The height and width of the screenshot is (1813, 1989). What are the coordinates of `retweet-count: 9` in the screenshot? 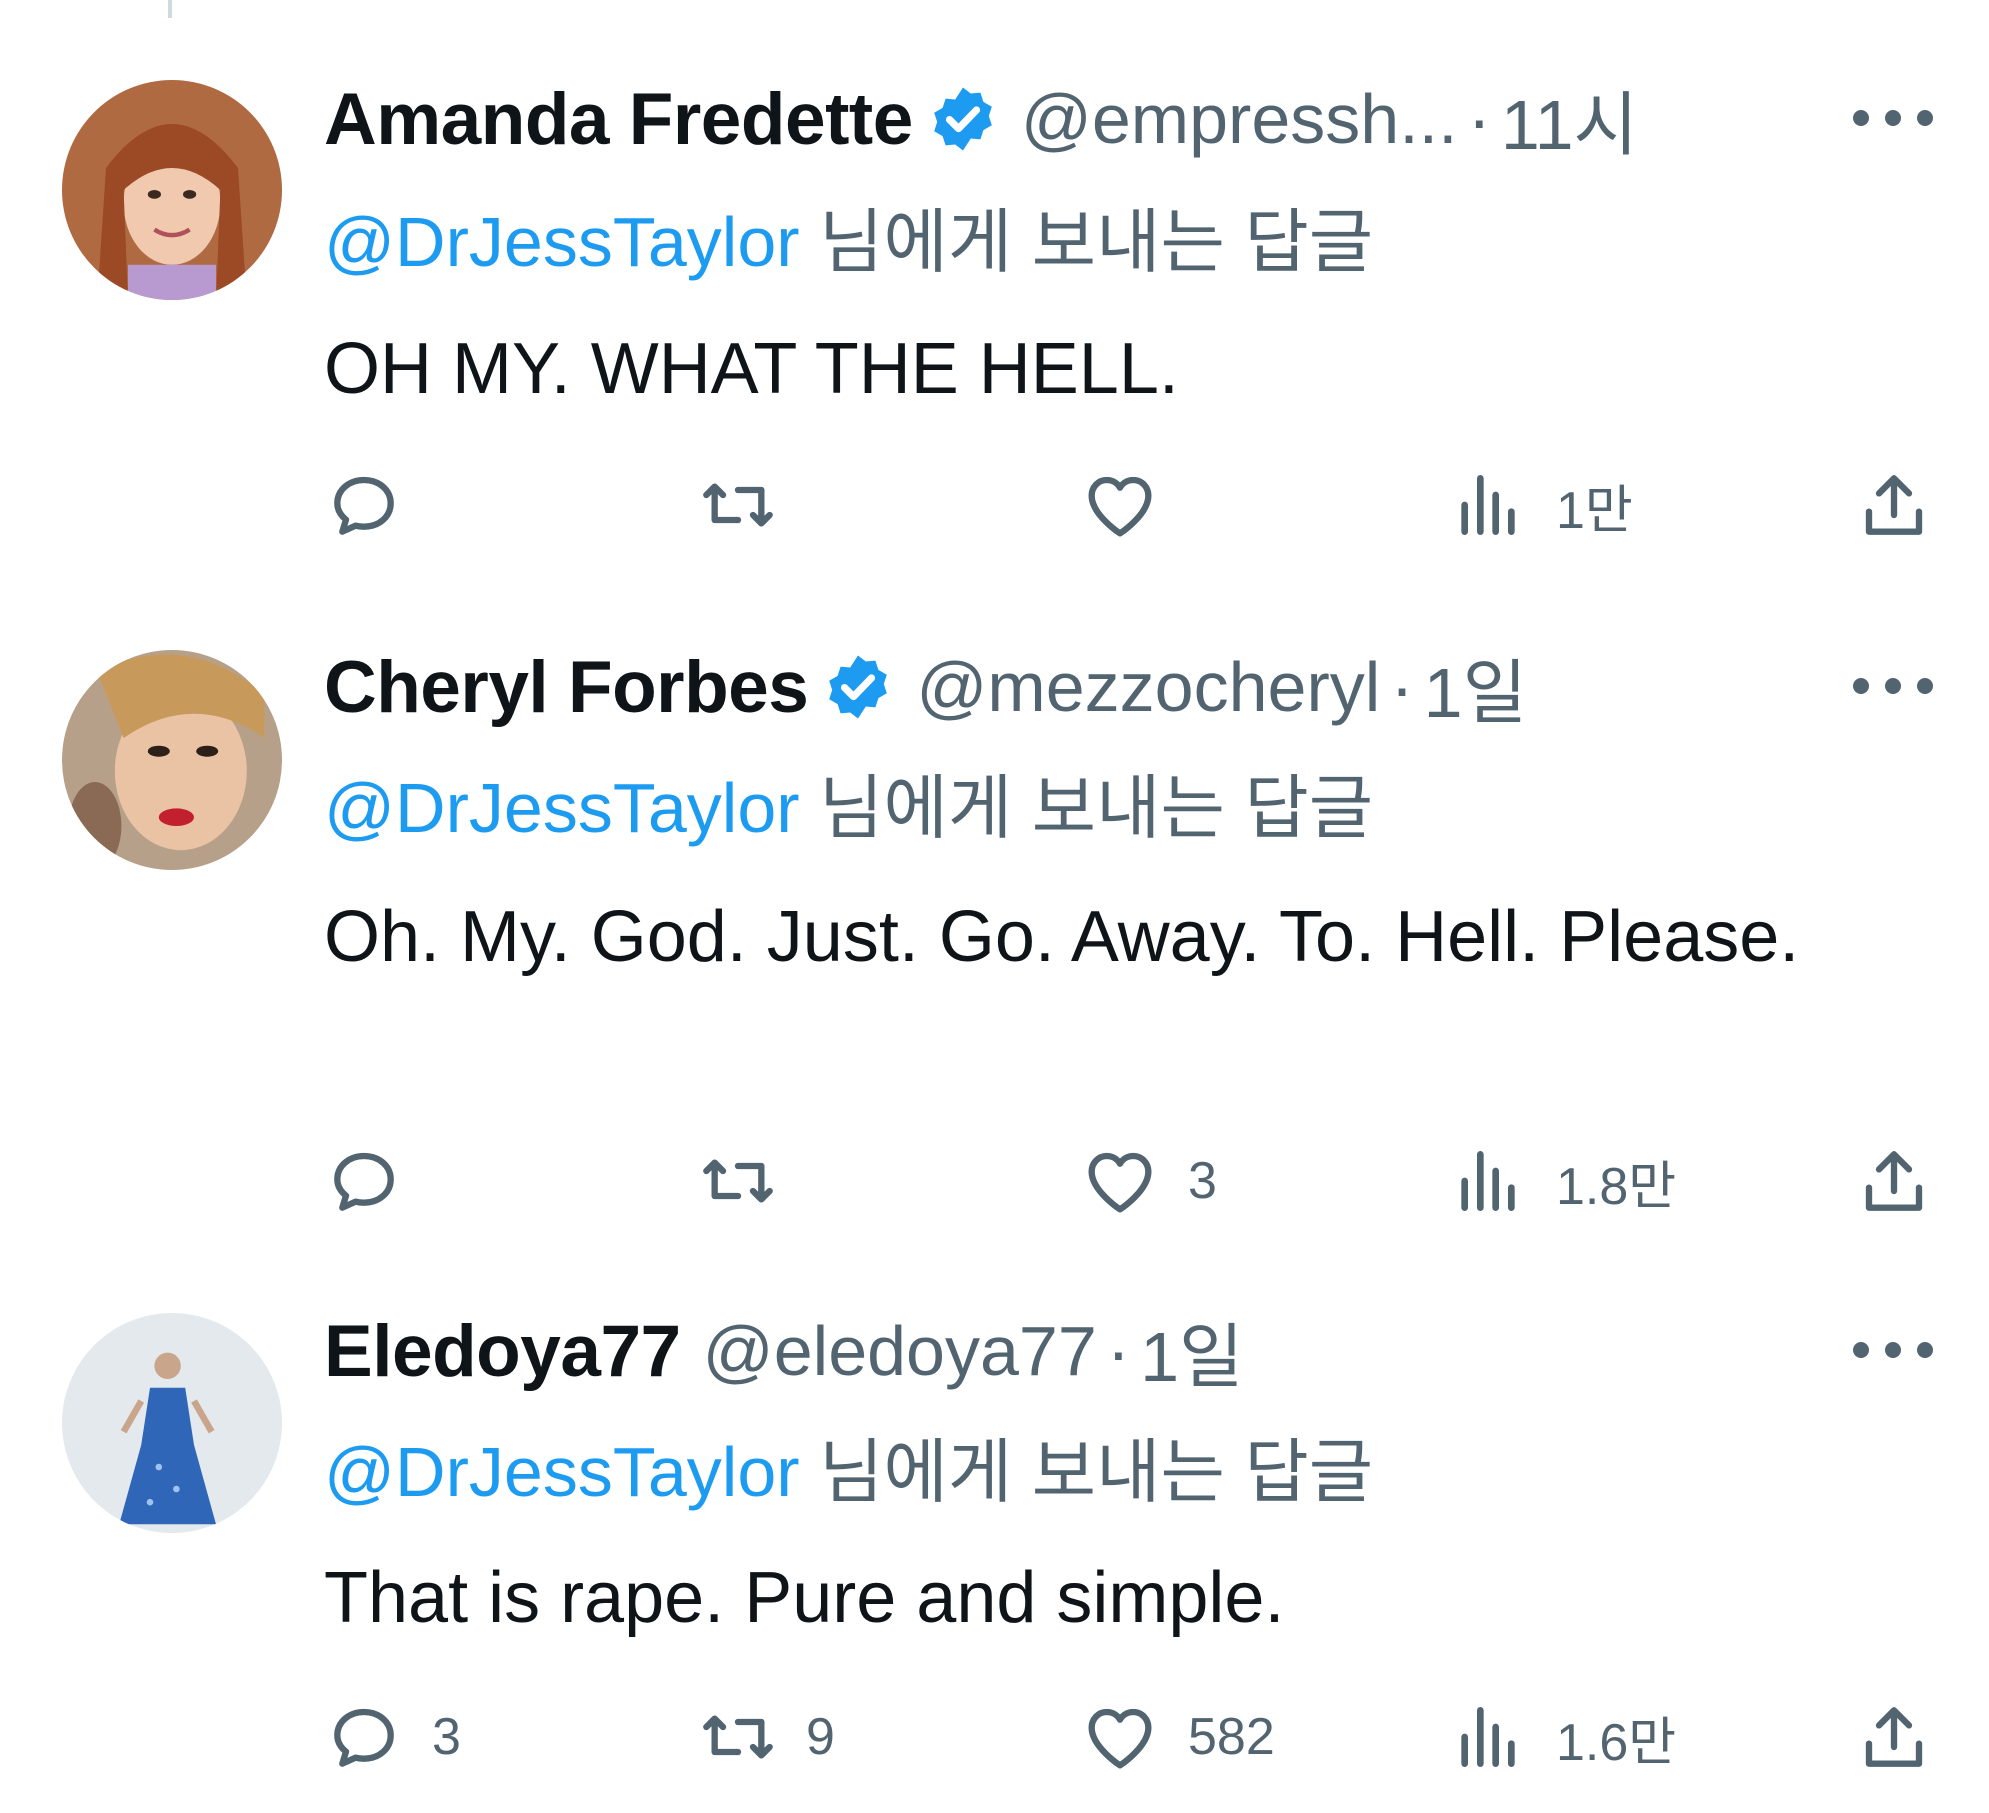 It's located at (820, 1737).